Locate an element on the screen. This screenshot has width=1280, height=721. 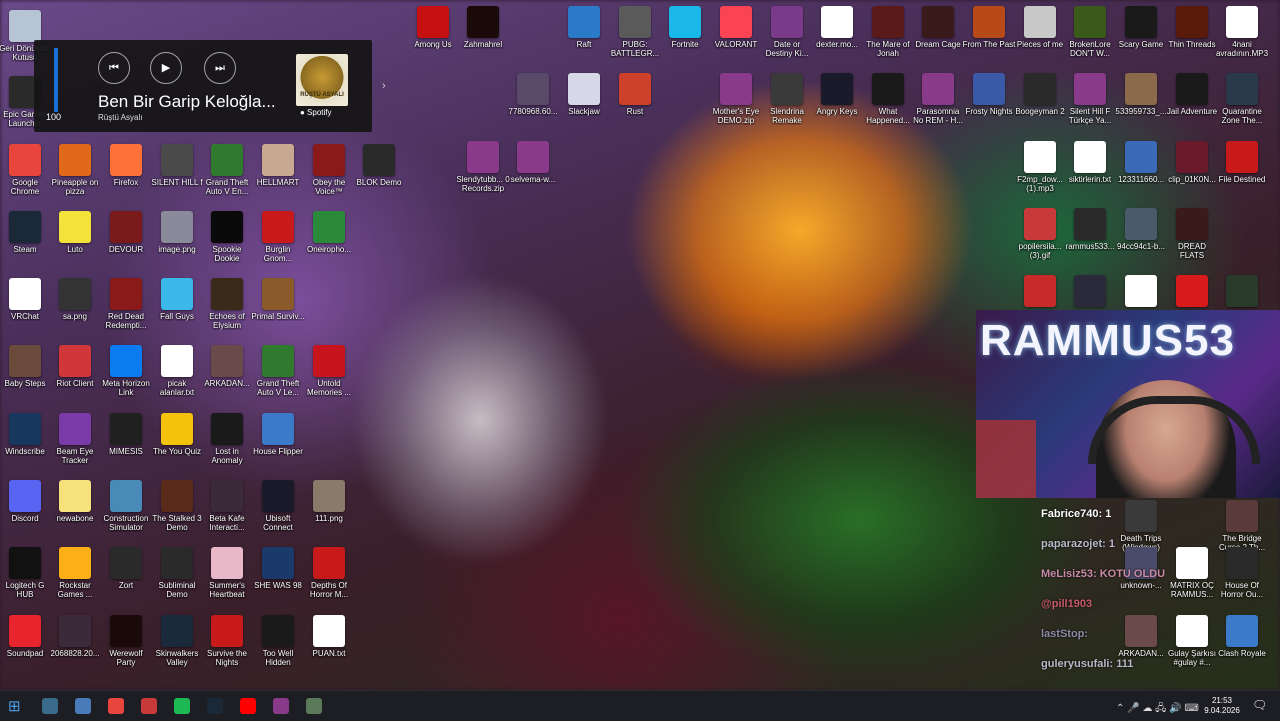
system-tray: ⌃ 🎤 ☁ 🖧 🔊 ⌨ is located at coordinates (1157, 709).